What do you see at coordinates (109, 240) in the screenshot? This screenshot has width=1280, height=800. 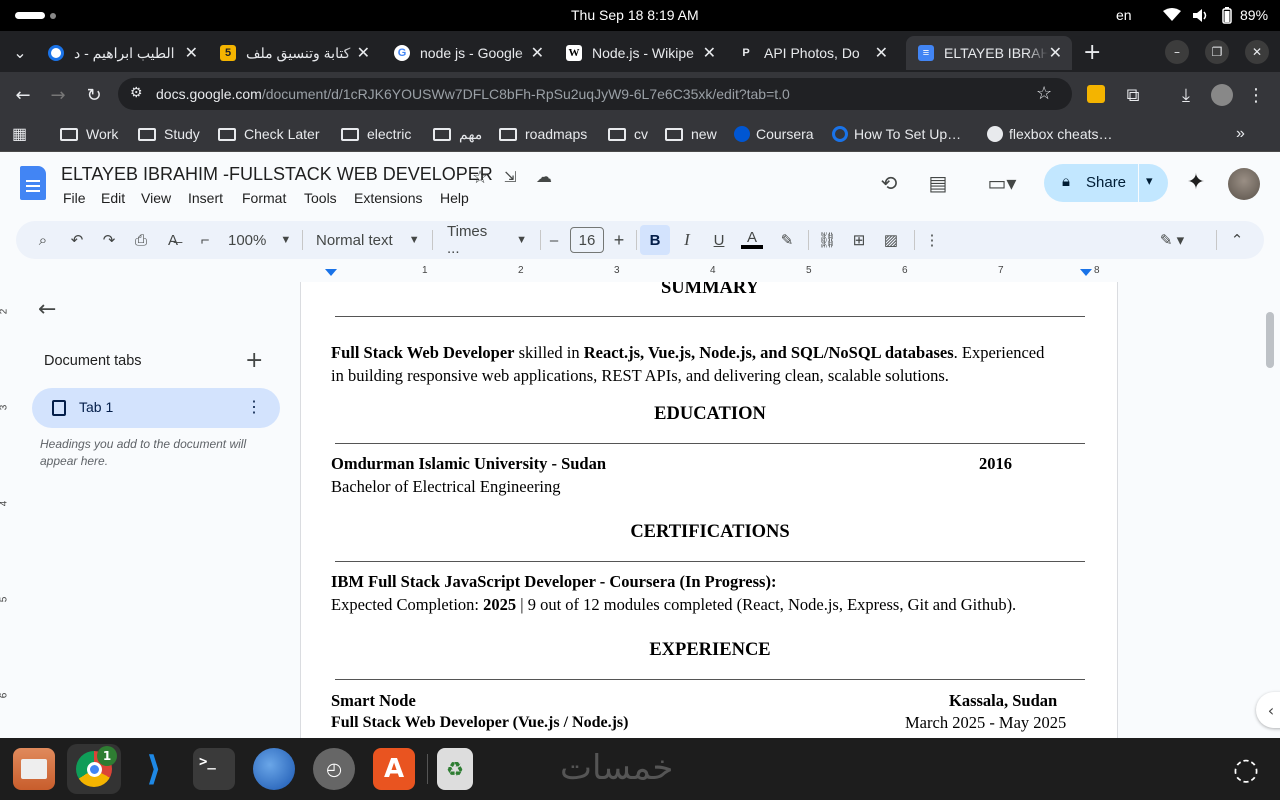 I see `redo-icon: ↷` at bounding box center [109, 240].